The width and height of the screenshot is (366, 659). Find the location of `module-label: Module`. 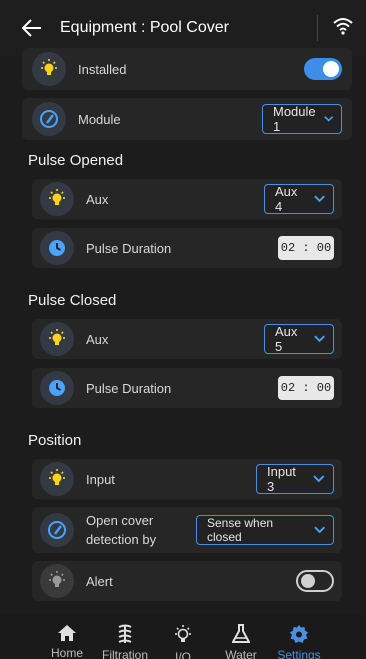

module-label: Module is located at coordinates (99, 119).